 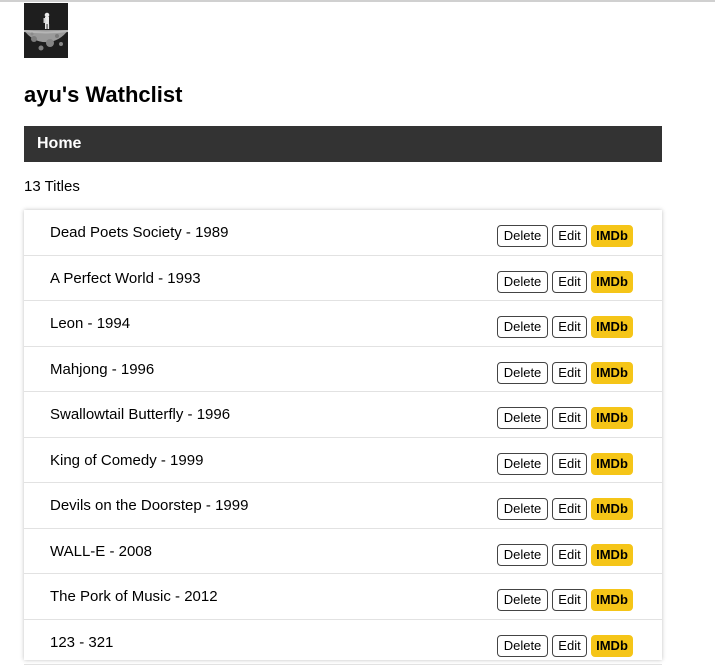 What do you see at coordinates (140, 415) in the screenshot?
I see `item-title: Swallowtail Butterfly - 1996` at bounding box center [140, 415].